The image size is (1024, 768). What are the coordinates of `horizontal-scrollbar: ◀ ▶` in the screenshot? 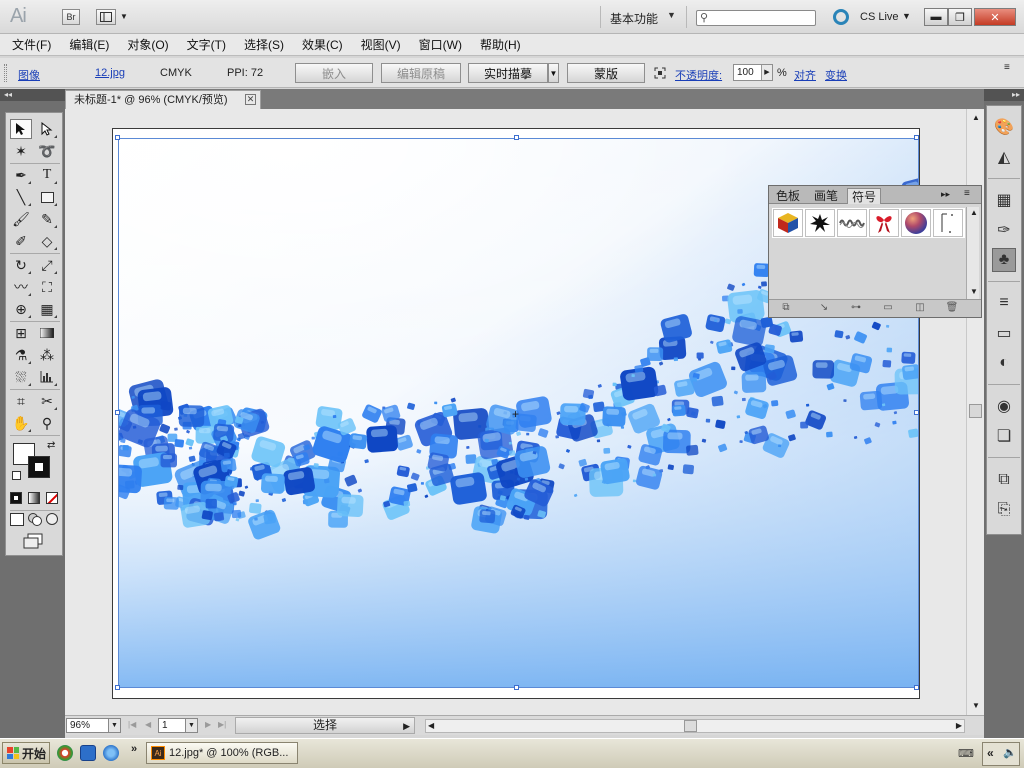 It's located at (695, 726).